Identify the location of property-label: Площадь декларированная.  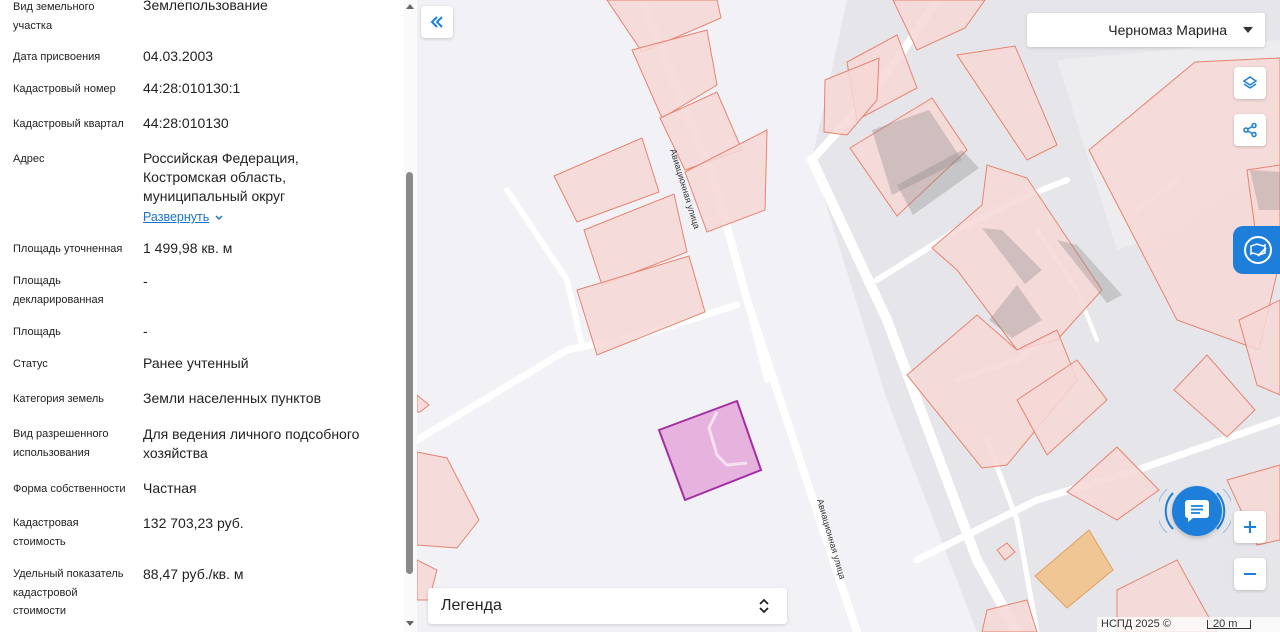
(58, 290).